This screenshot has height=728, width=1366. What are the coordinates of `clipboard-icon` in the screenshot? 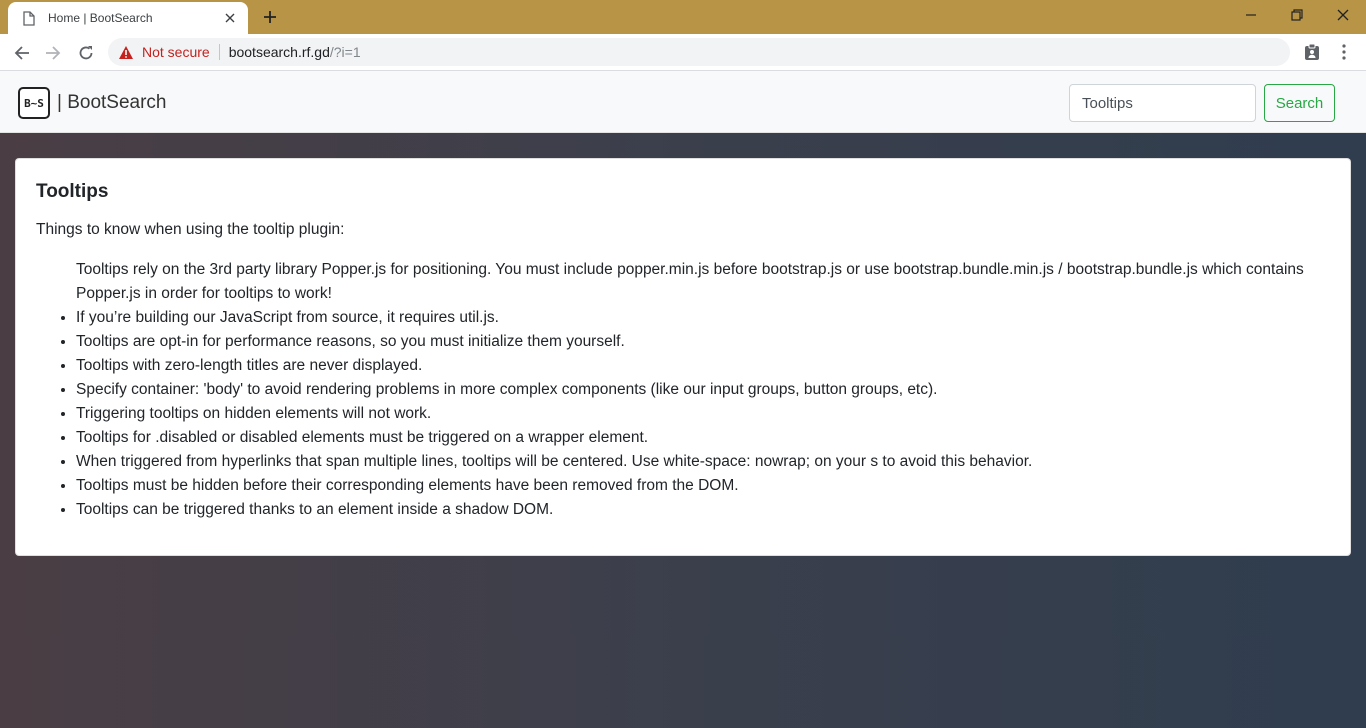 It's located at (1312, 52).